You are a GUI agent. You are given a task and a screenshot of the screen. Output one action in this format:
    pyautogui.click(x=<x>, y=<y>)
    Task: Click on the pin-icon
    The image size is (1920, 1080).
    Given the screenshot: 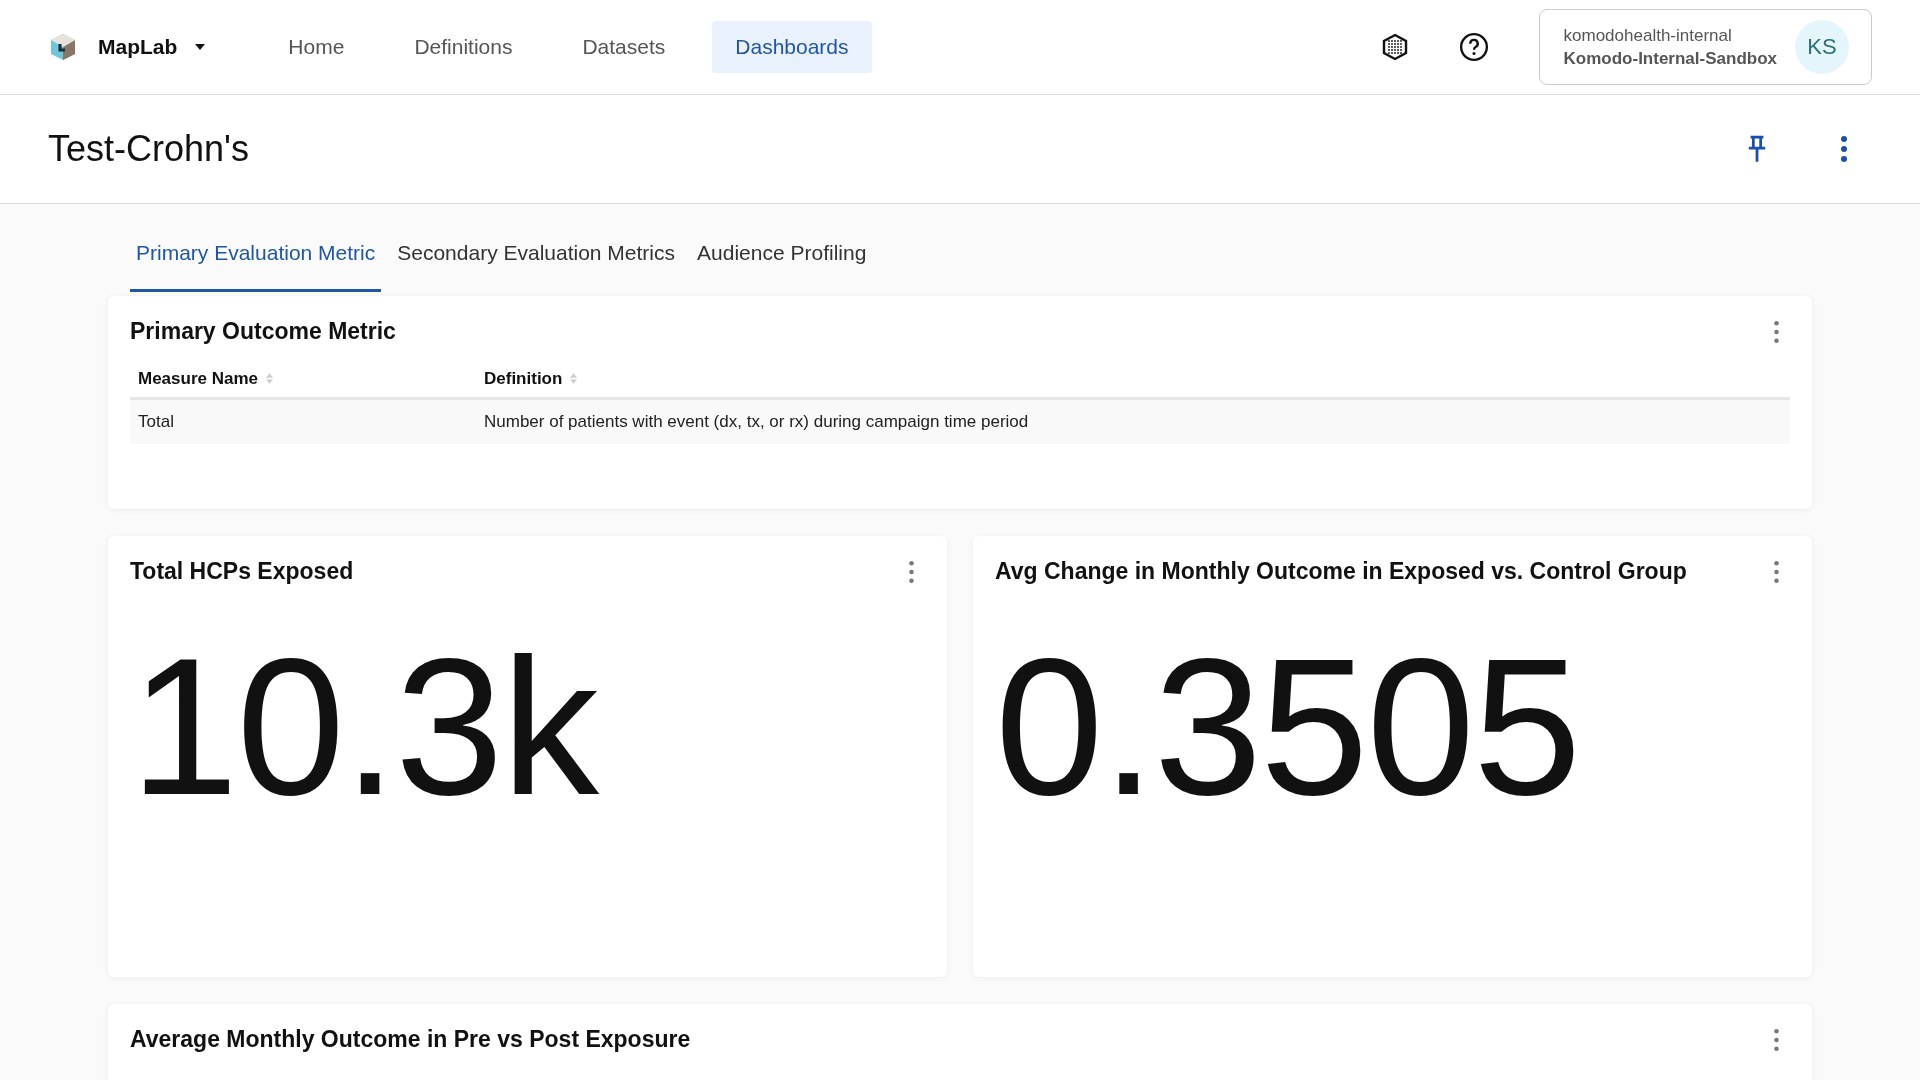 What is the action you would take?
    pyautogui.click(x=1757, y=149)
    